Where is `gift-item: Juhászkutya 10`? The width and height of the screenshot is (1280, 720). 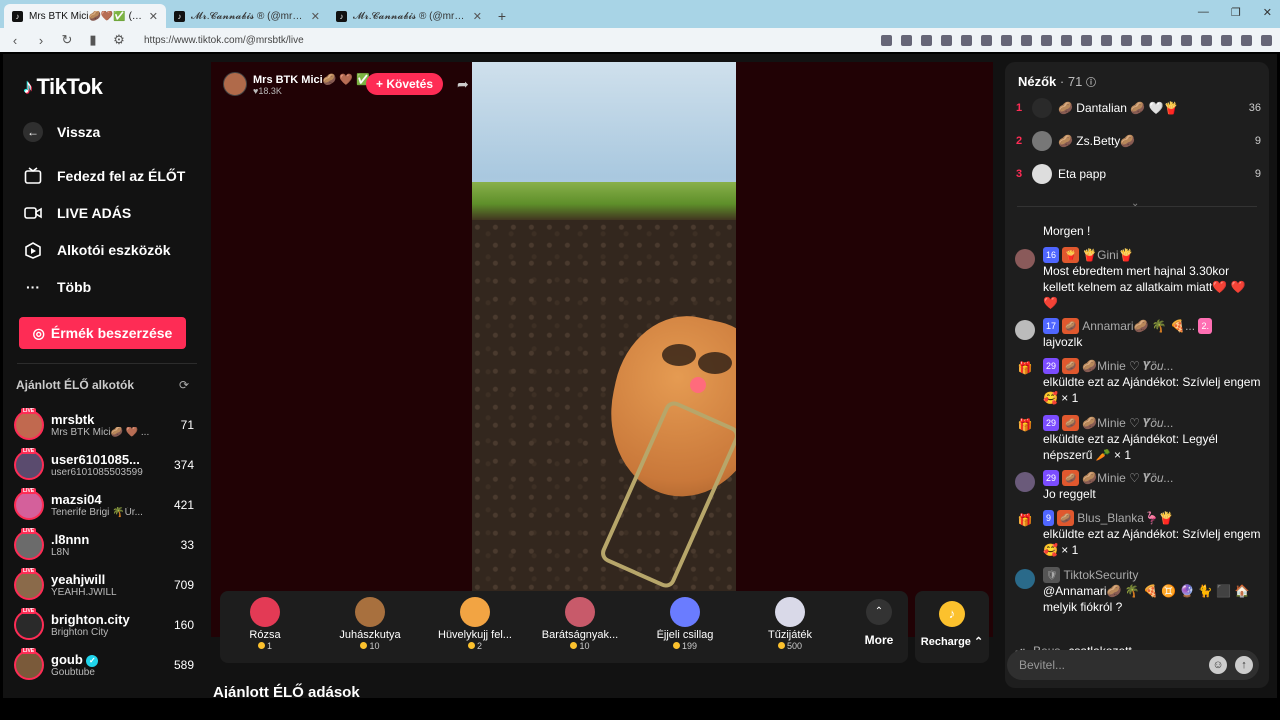
gift-item: Juhászkutya 10 is located at coordinates (370, 624).